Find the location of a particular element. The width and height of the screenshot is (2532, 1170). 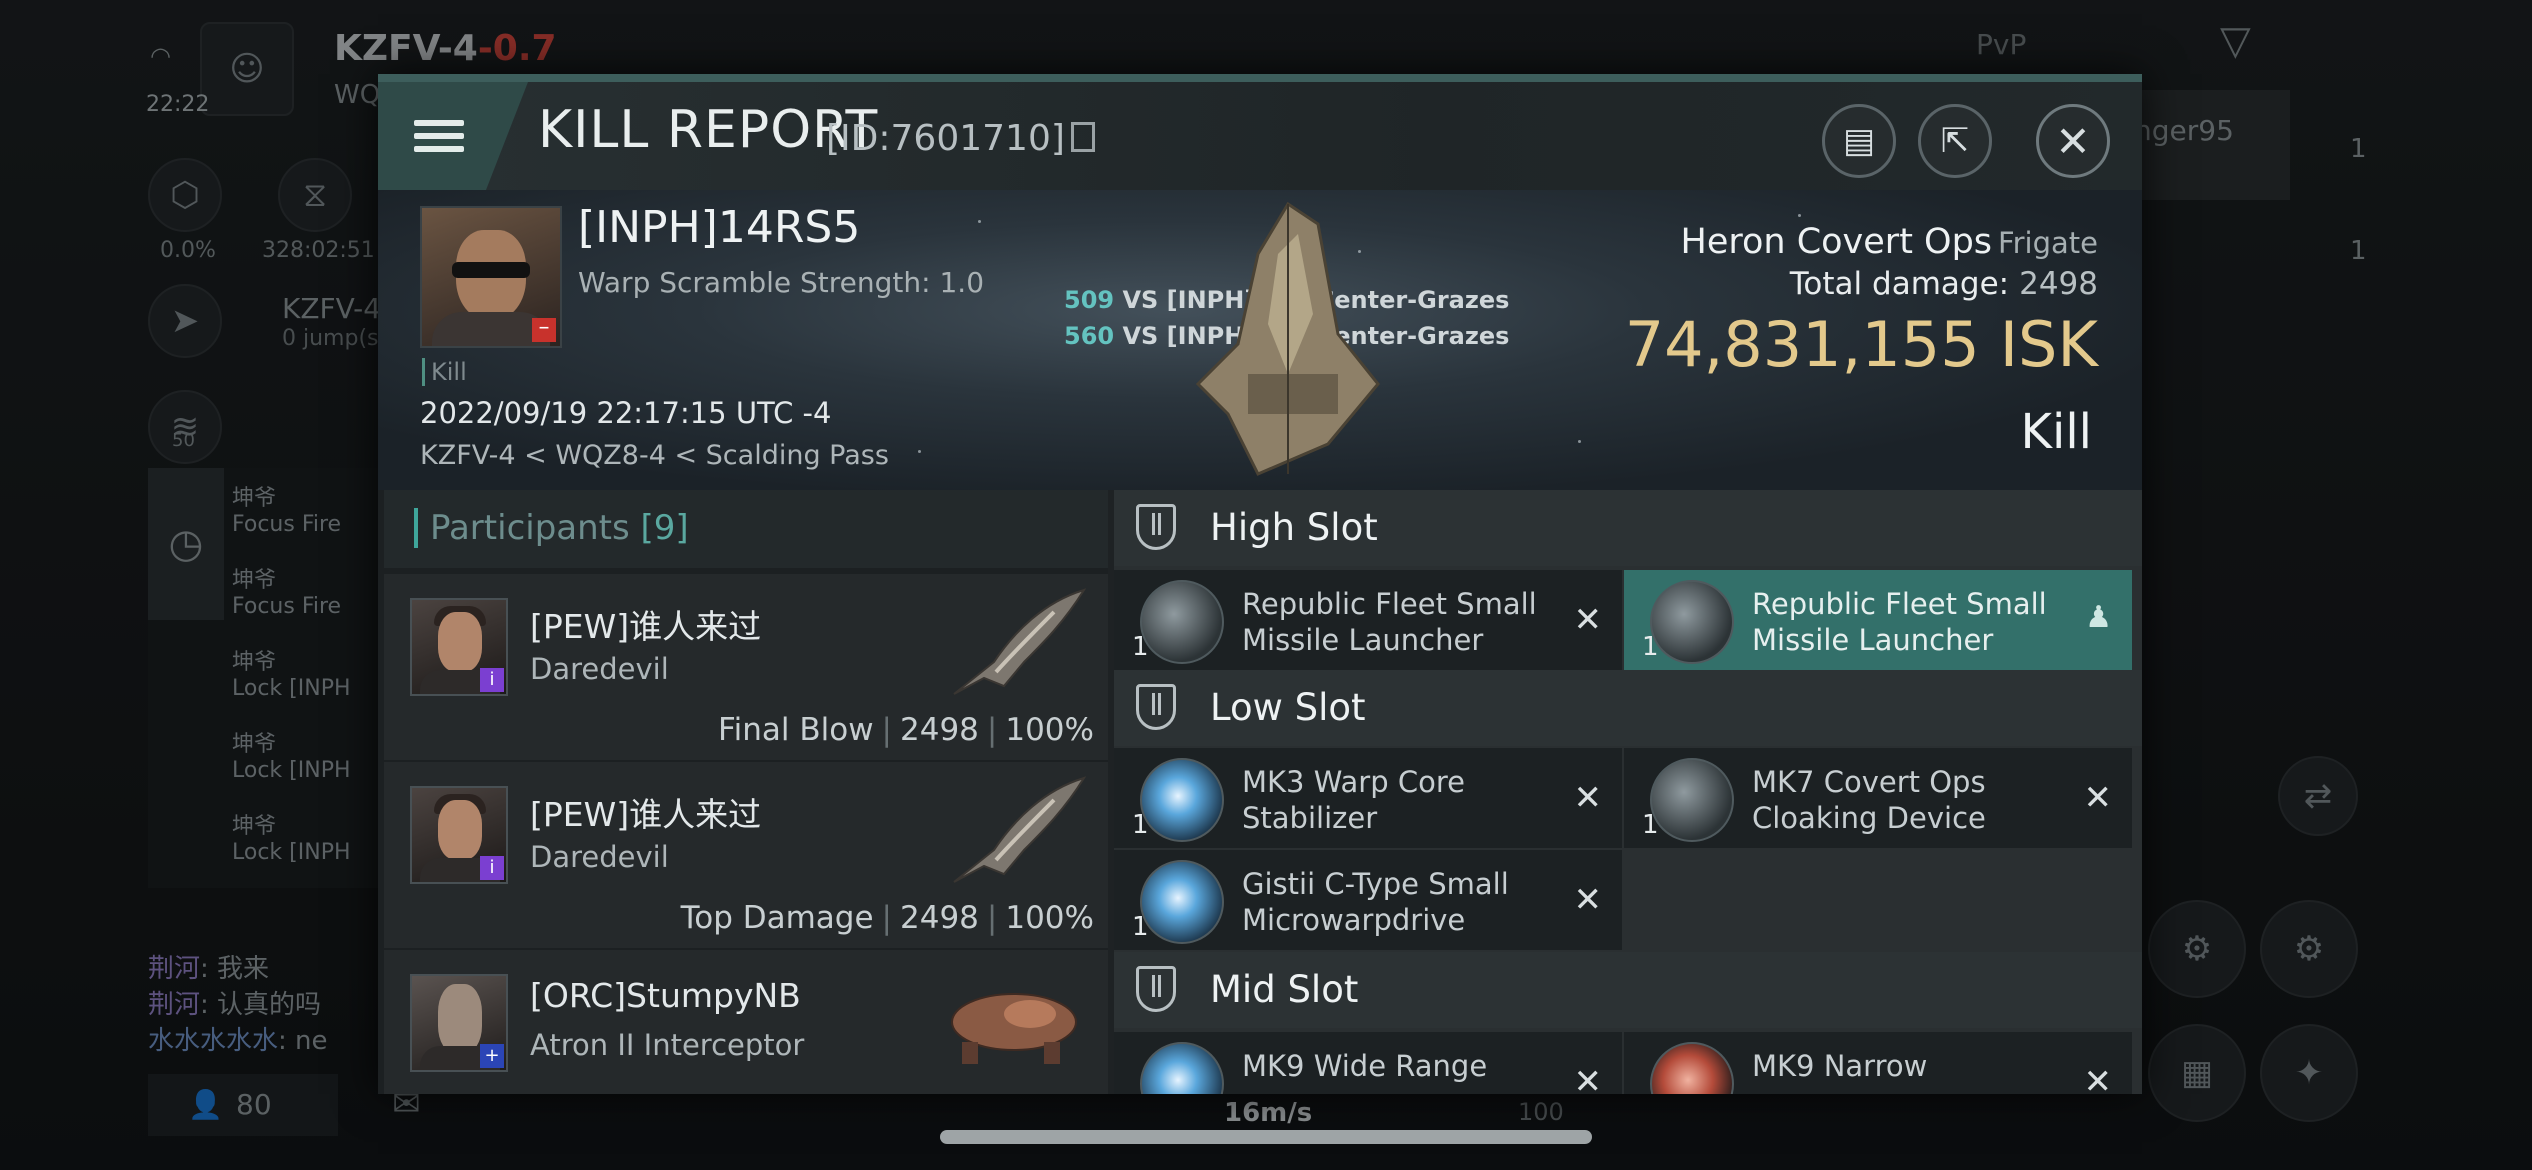

low-slot-title: Low Slot is located at coordinates (1288, 707).